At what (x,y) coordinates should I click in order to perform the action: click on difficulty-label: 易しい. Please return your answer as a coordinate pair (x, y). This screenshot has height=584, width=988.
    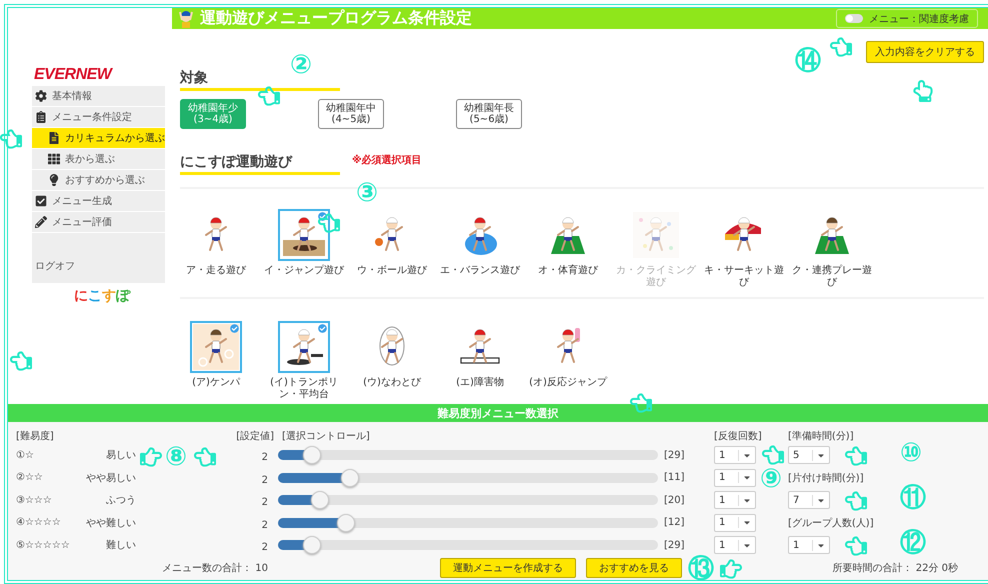
    Looking at the image, I should click on (120, 455).